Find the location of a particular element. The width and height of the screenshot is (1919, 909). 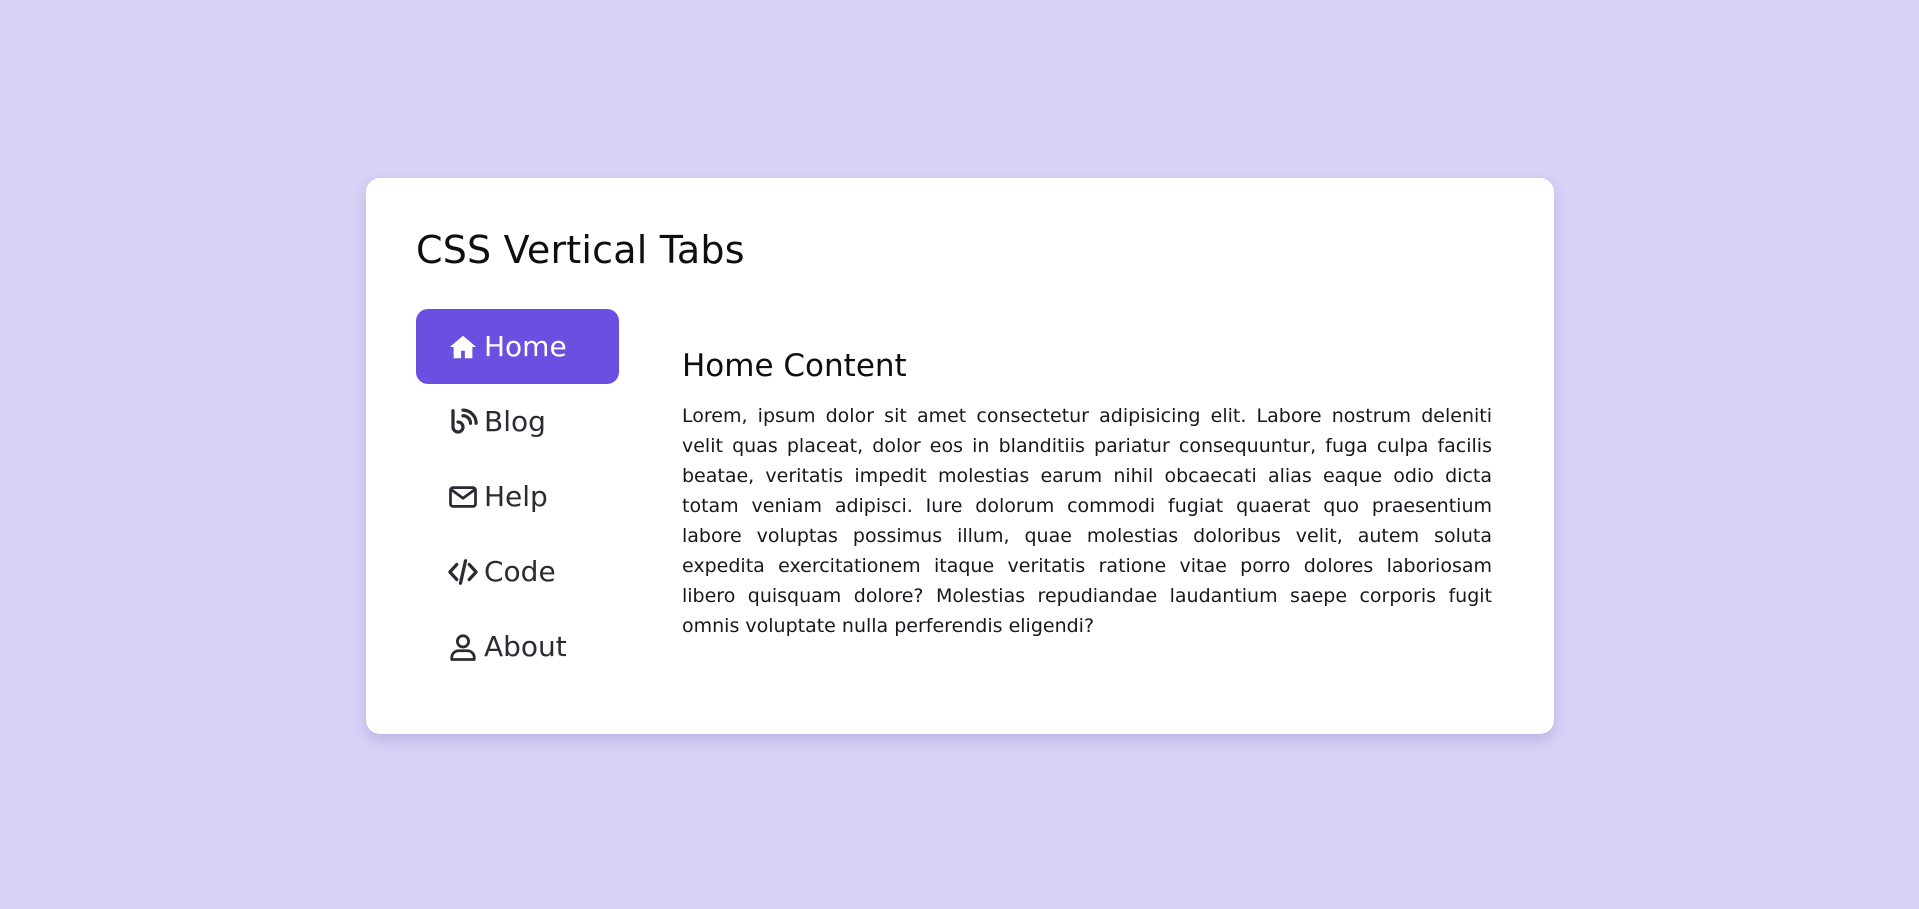

home-icon is located at coordinates (463, 347).